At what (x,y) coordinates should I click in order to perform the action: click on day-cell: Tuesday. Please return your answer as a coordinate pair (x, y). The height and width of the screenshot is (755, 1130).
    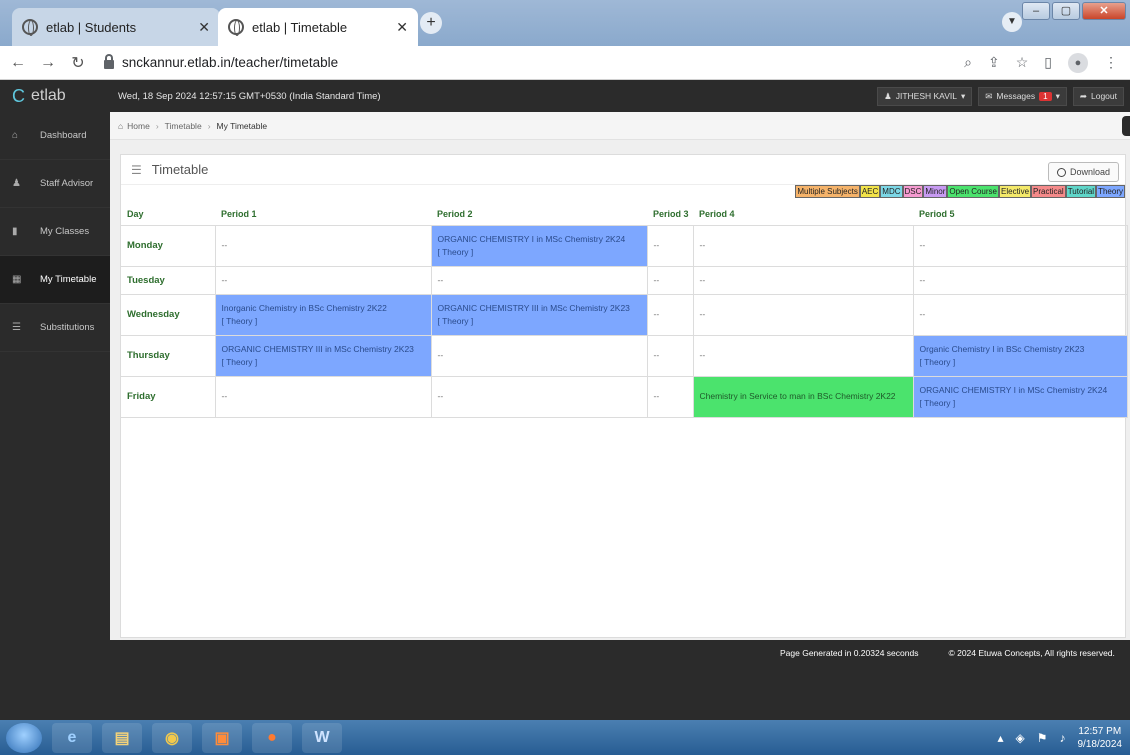
    Looking at the image, I should click on (168, 280).